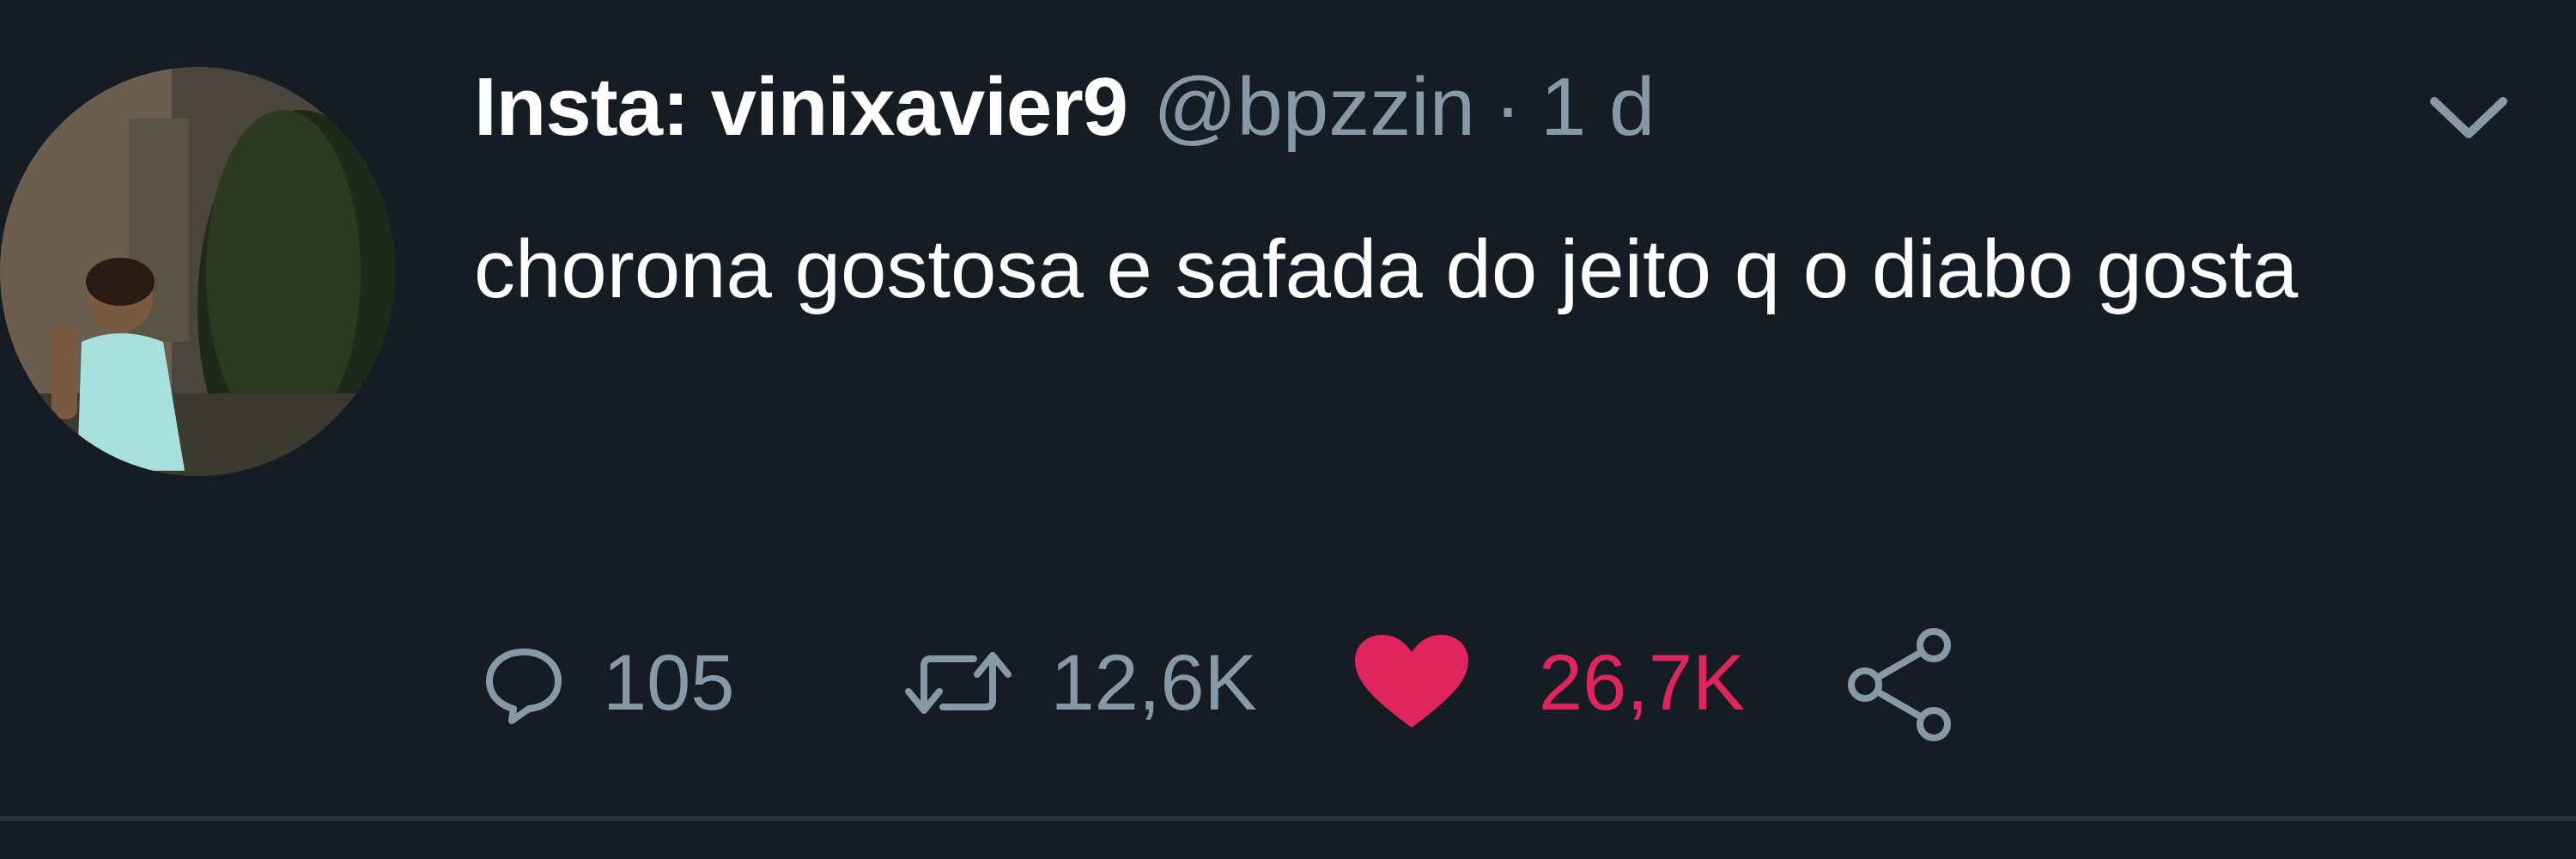 This screenshot has height=859, width=2576. Describe the element at coordinates (1153, 682) in the screenshot. I see `retweet-count: 12,6K` at that location.